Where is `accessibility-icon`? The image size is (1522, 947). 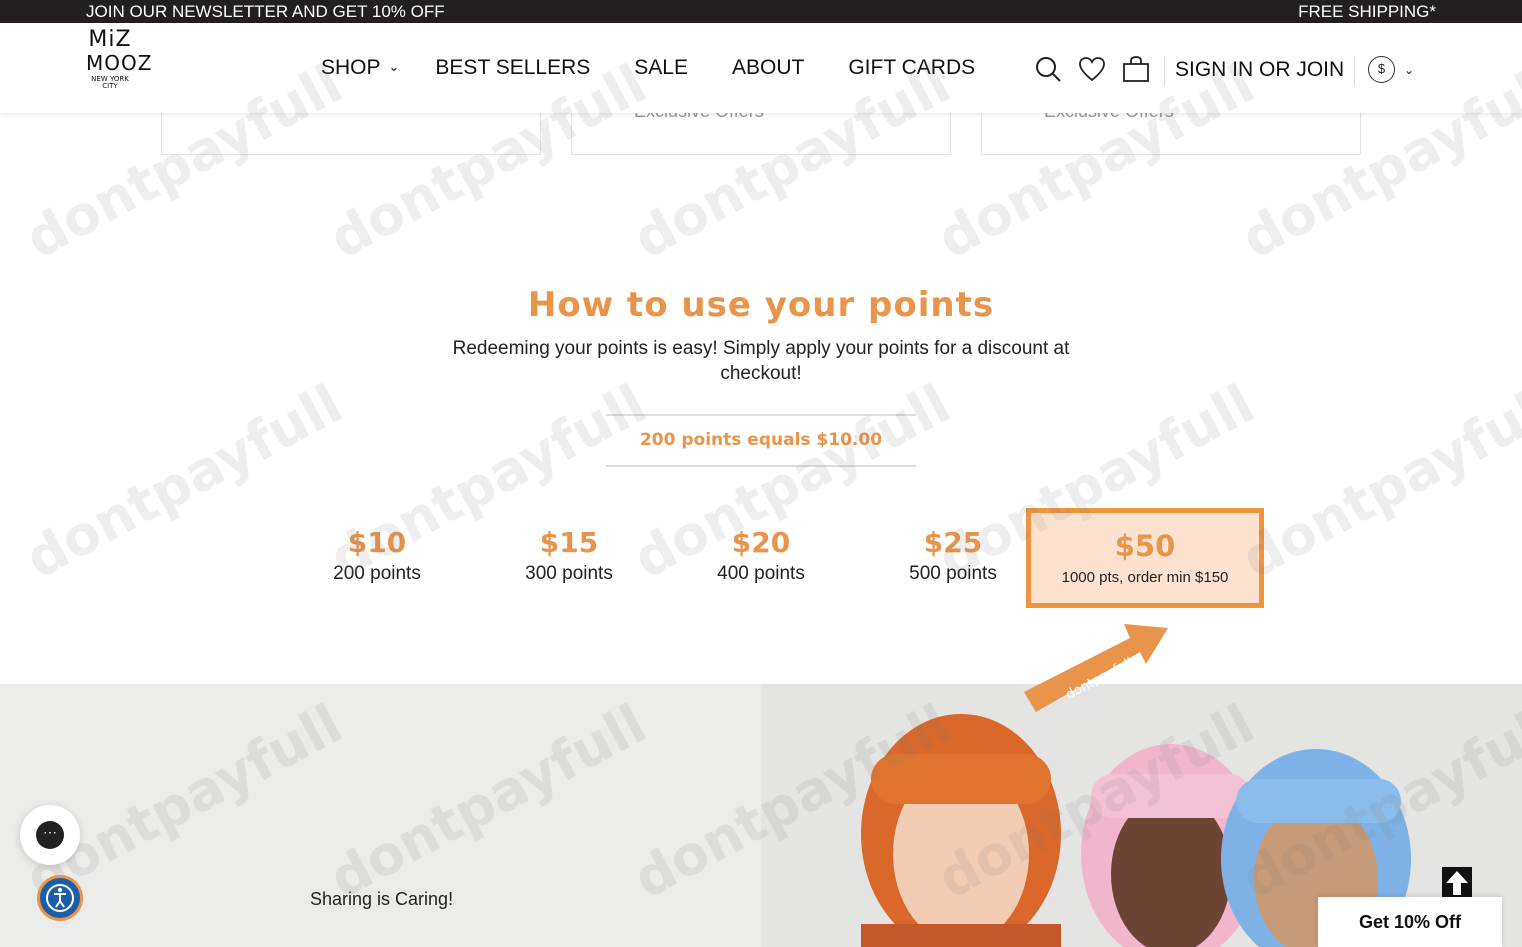
accessibility-icon is located at coordinates (60, 898).